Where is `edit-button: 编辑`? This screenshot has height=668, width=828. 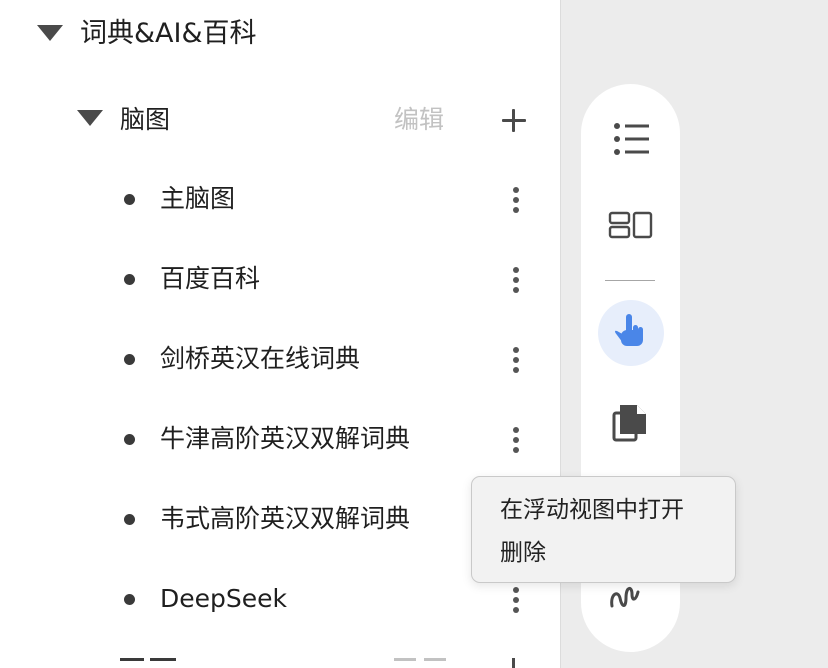
edit-button: 编辑 is located at coordinates (419, 120).